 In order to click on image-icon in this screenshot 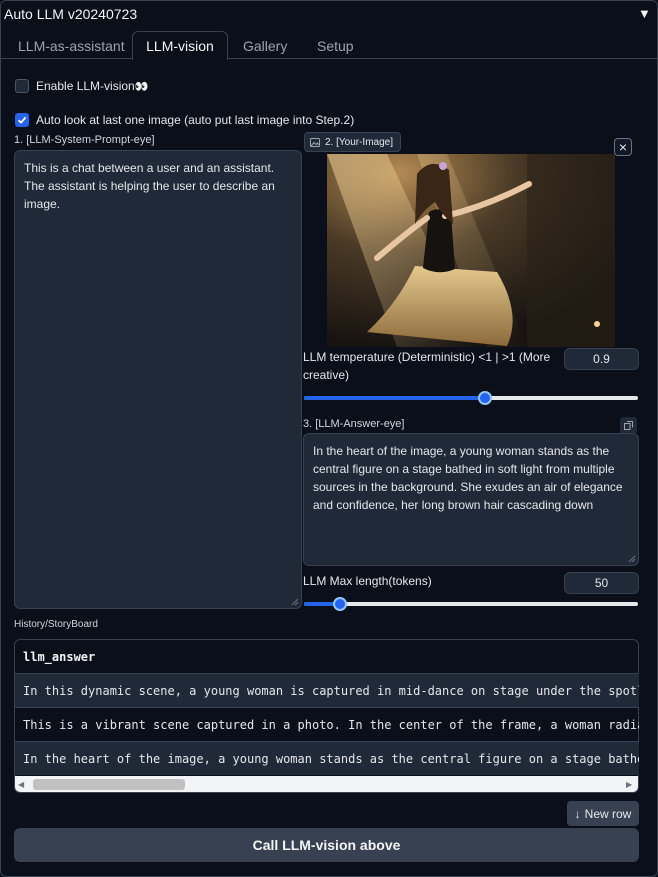, I will do `click(315, 142)`.